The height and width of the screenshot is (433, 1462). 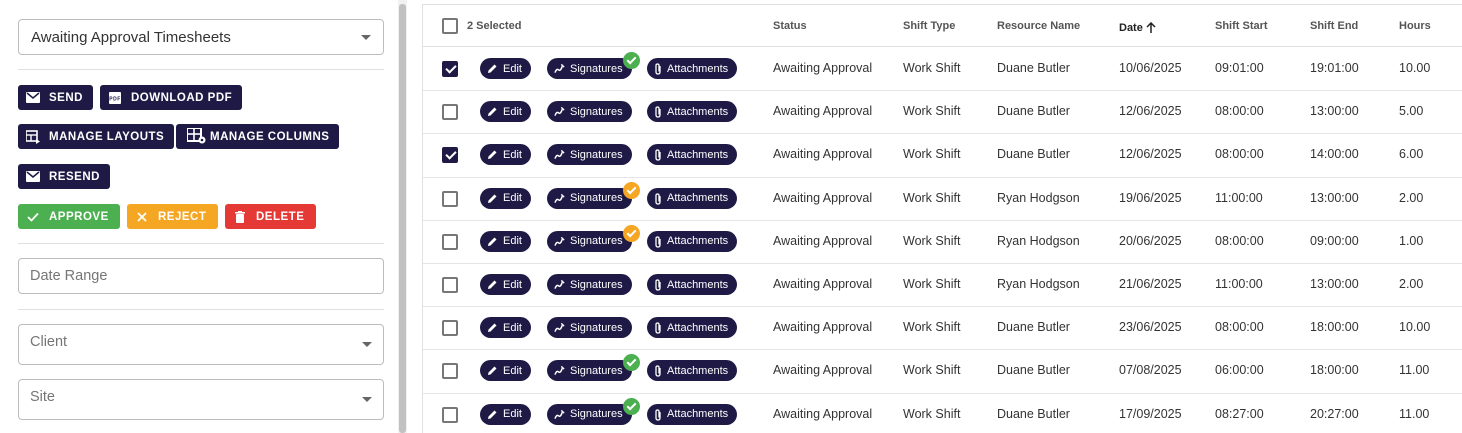 What do you see at coordinates (96, 136) in the screenshot?
I see `manage-layouts-button: MANAGE LAYOUTS` at bounding box center [96, 136].